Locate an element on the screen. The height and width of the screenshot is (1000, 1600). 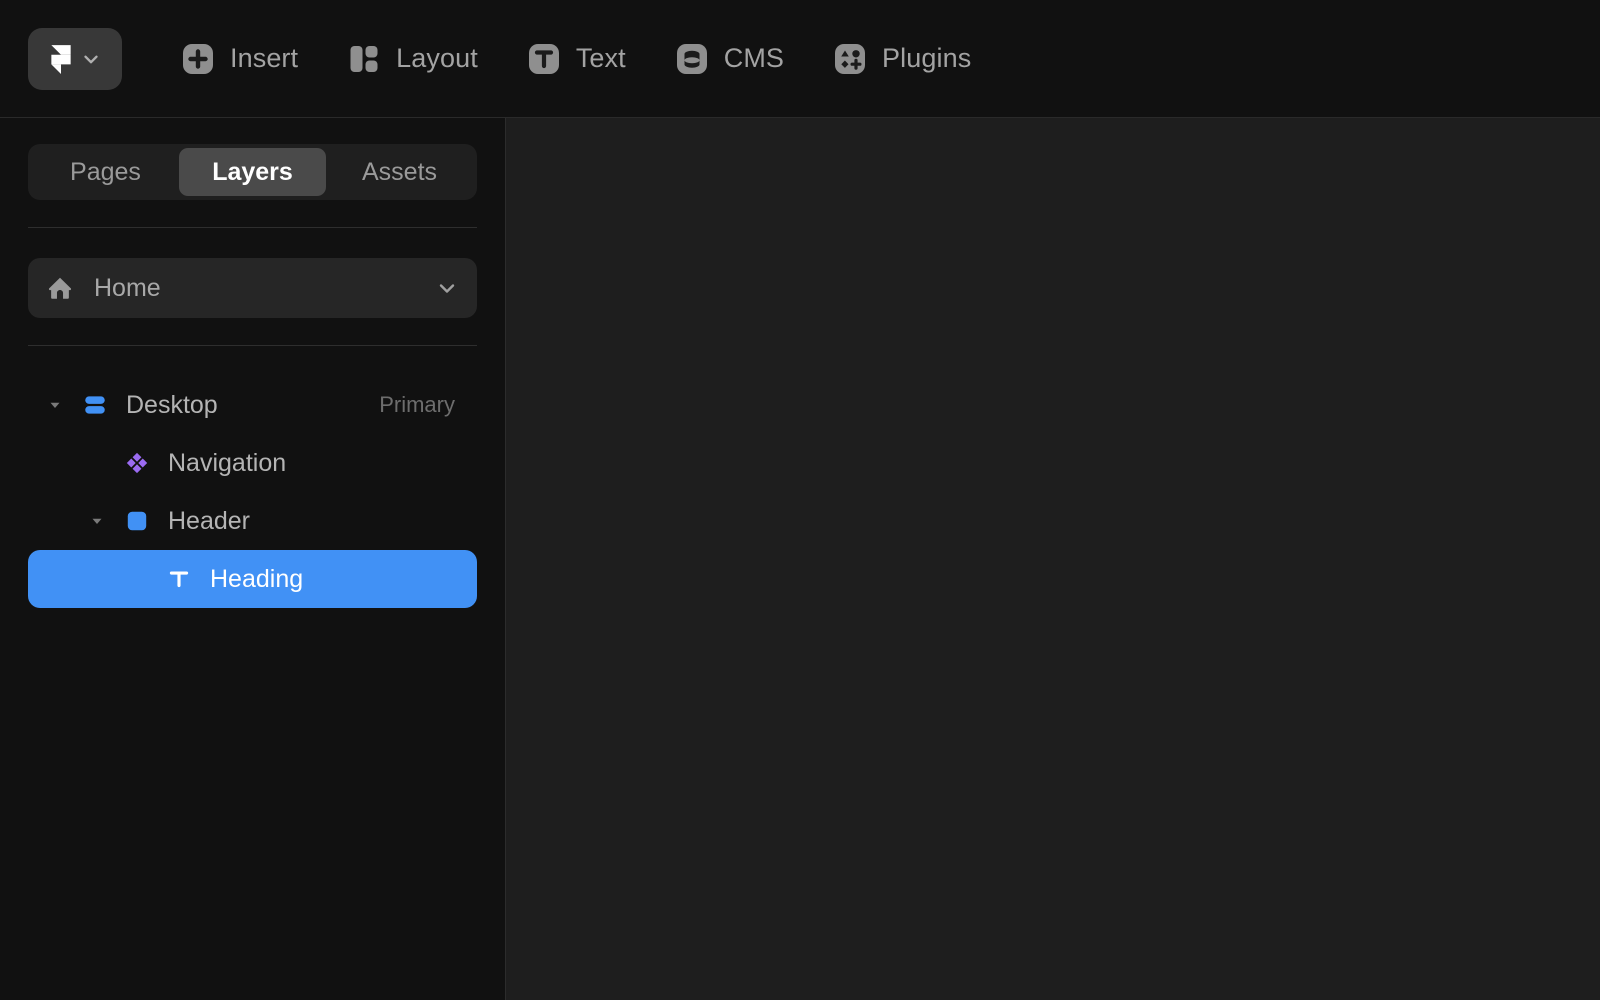
layer-label-desktop: Desktop is located at coordinates (172, 404).